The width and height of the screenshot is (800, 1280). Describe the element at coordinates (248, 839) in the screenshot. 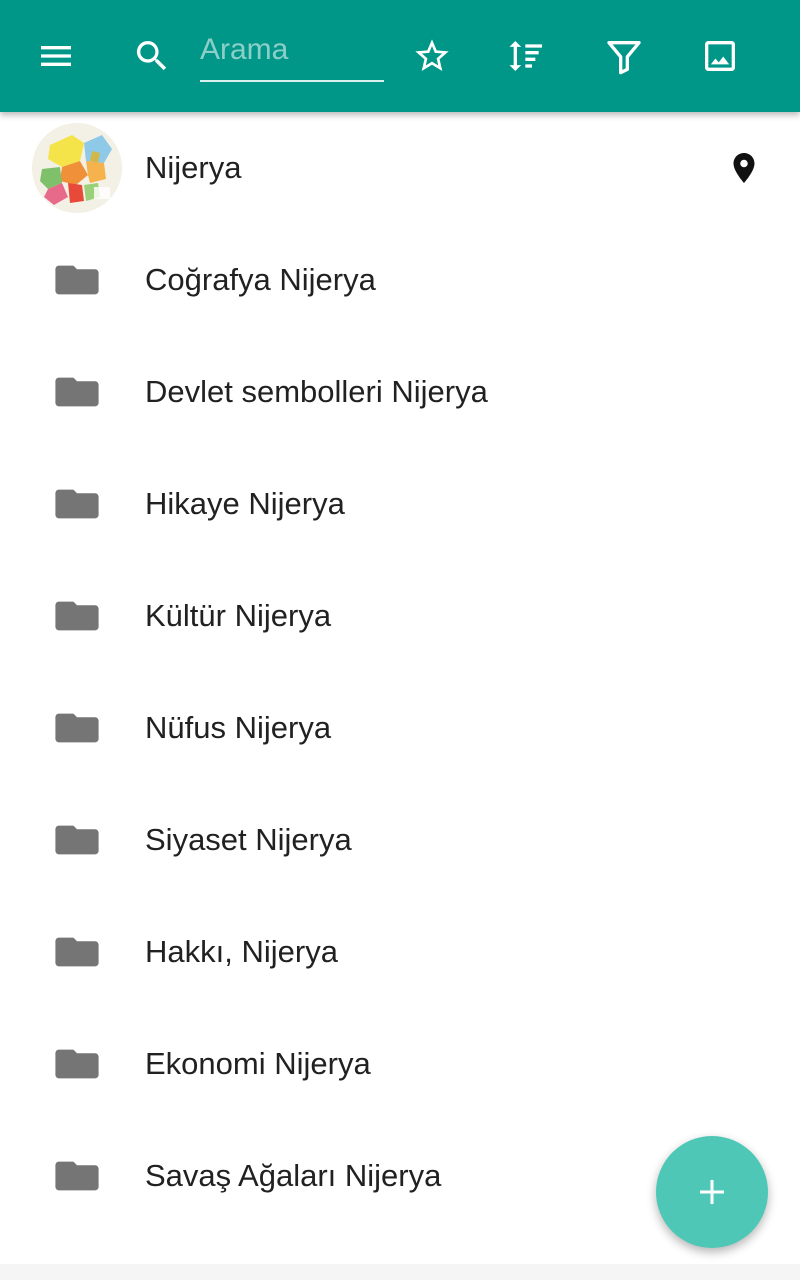

I see `list-item-label: Siyaset Nijerya` at that location.